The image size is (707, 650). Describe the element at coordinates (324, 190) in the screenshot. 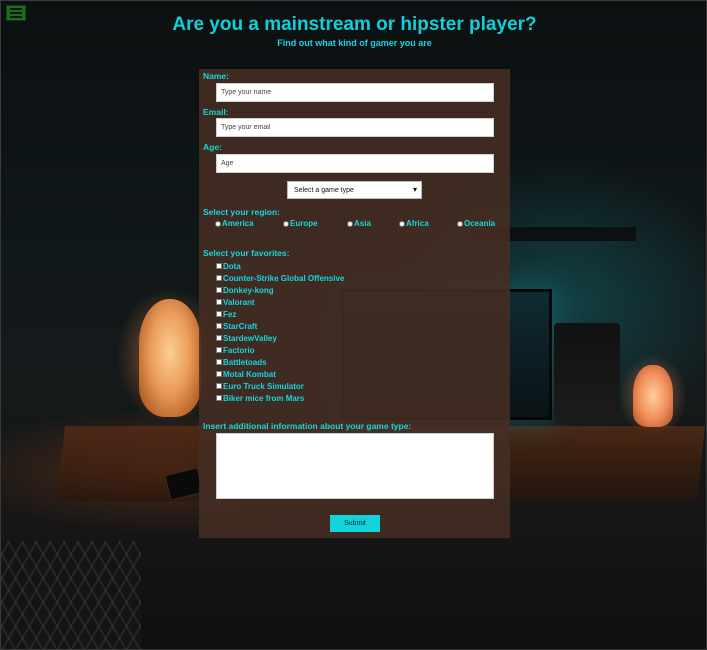

I see `game-type-select-value: Select a game type` at that location.